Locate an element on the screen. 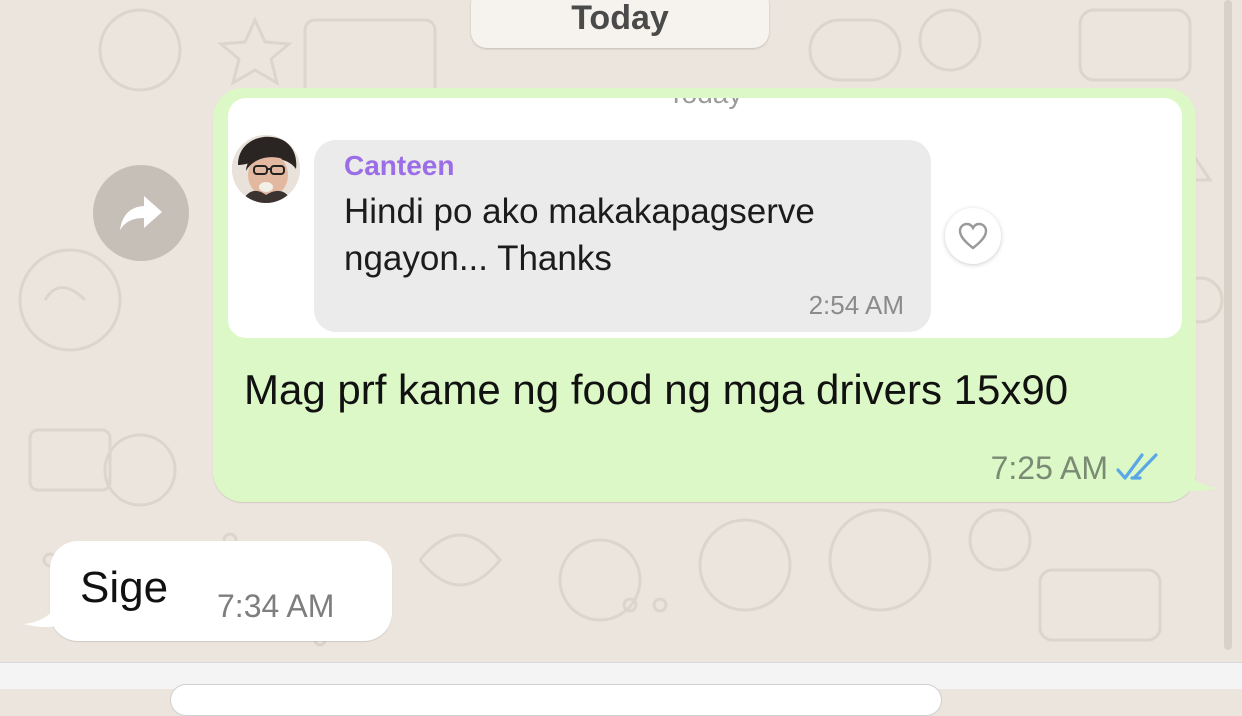 The image size is (1242, 716). like-button is located at coordinates (973, 236).